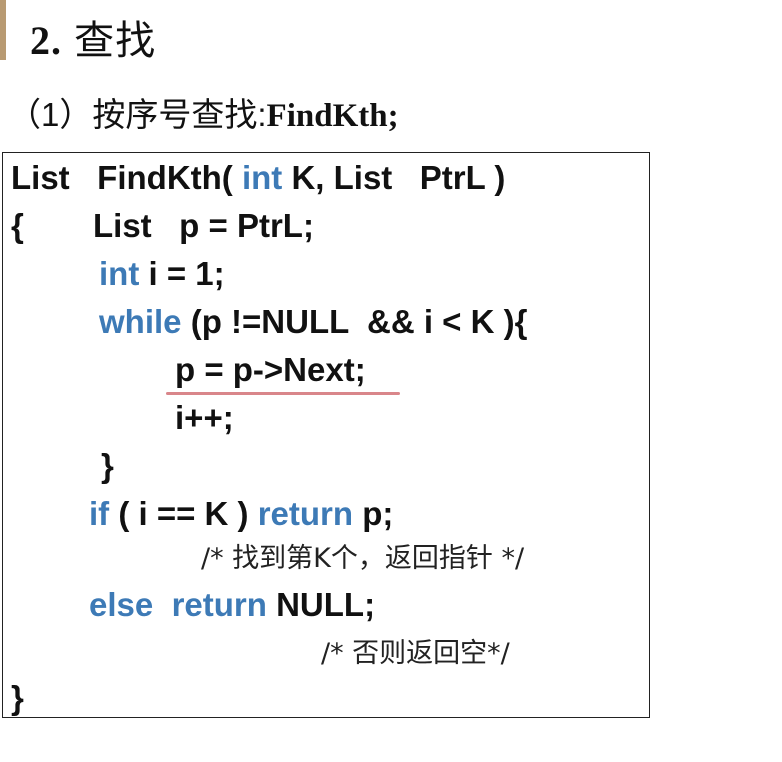  What do you see at coordinates (183, 513) in the screenshot?
I see `code-text: ( i == K )` at bounding box center [183, 513].